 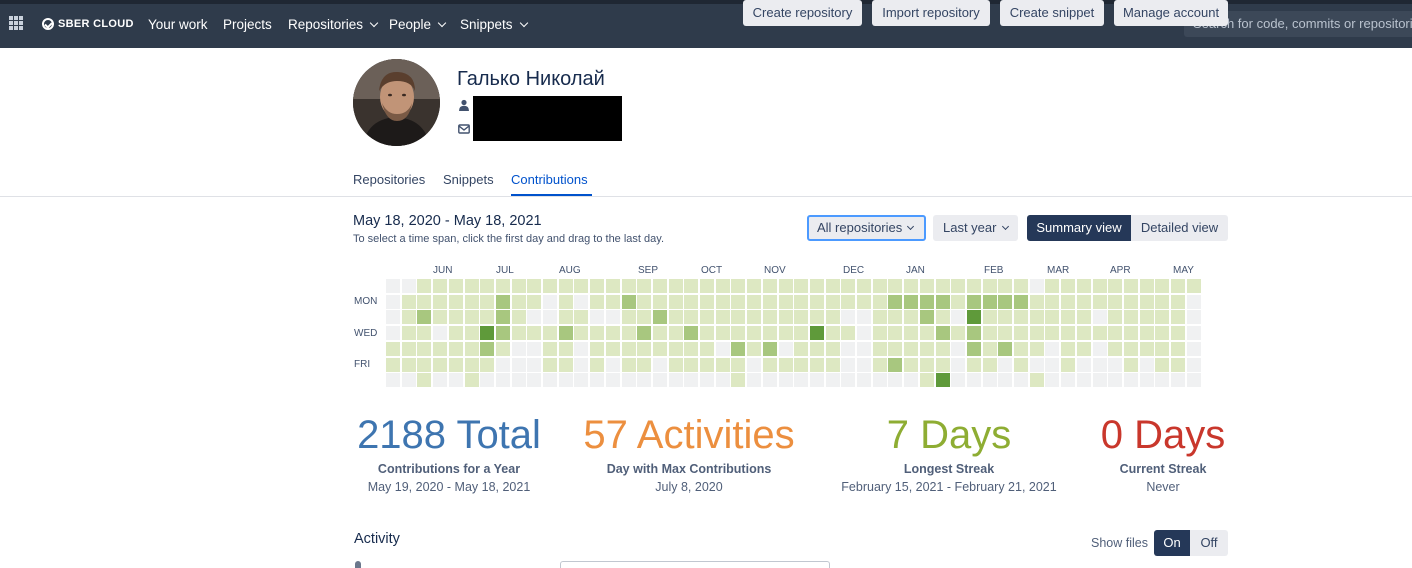 I want to click on app-switcher-icon, so click(x=16, y=23).